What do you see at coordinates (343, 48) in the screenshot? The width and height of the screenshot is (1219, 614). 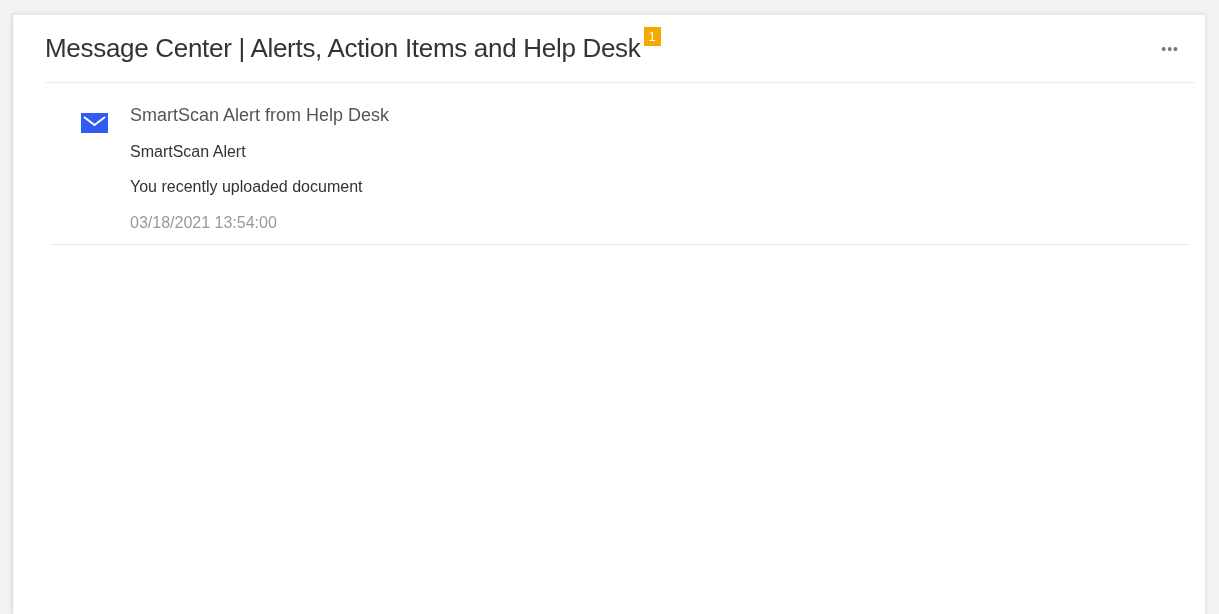 I see `panel-title: Message Center | Alerts, Action Items and Help Desk` at bounding box center [343, 48].